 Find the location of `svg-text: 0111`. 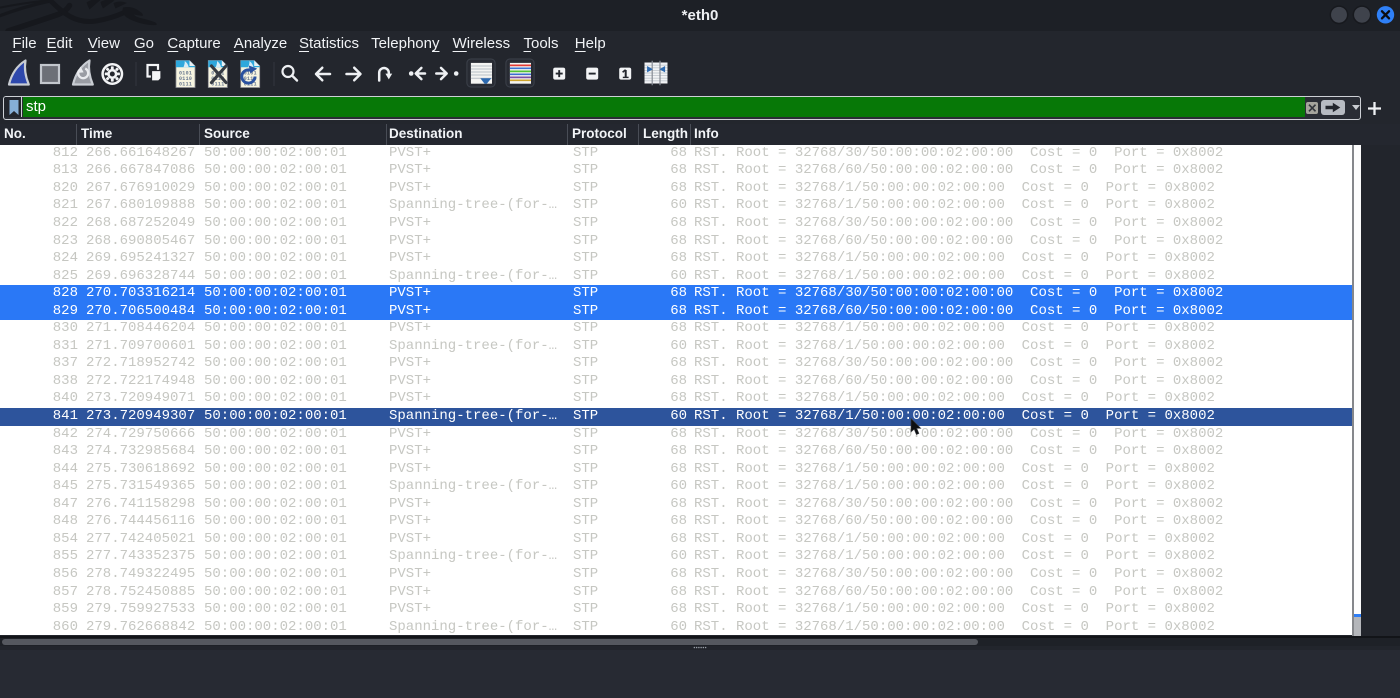

svg-text: 0111 is located at coordinates (185, 85).